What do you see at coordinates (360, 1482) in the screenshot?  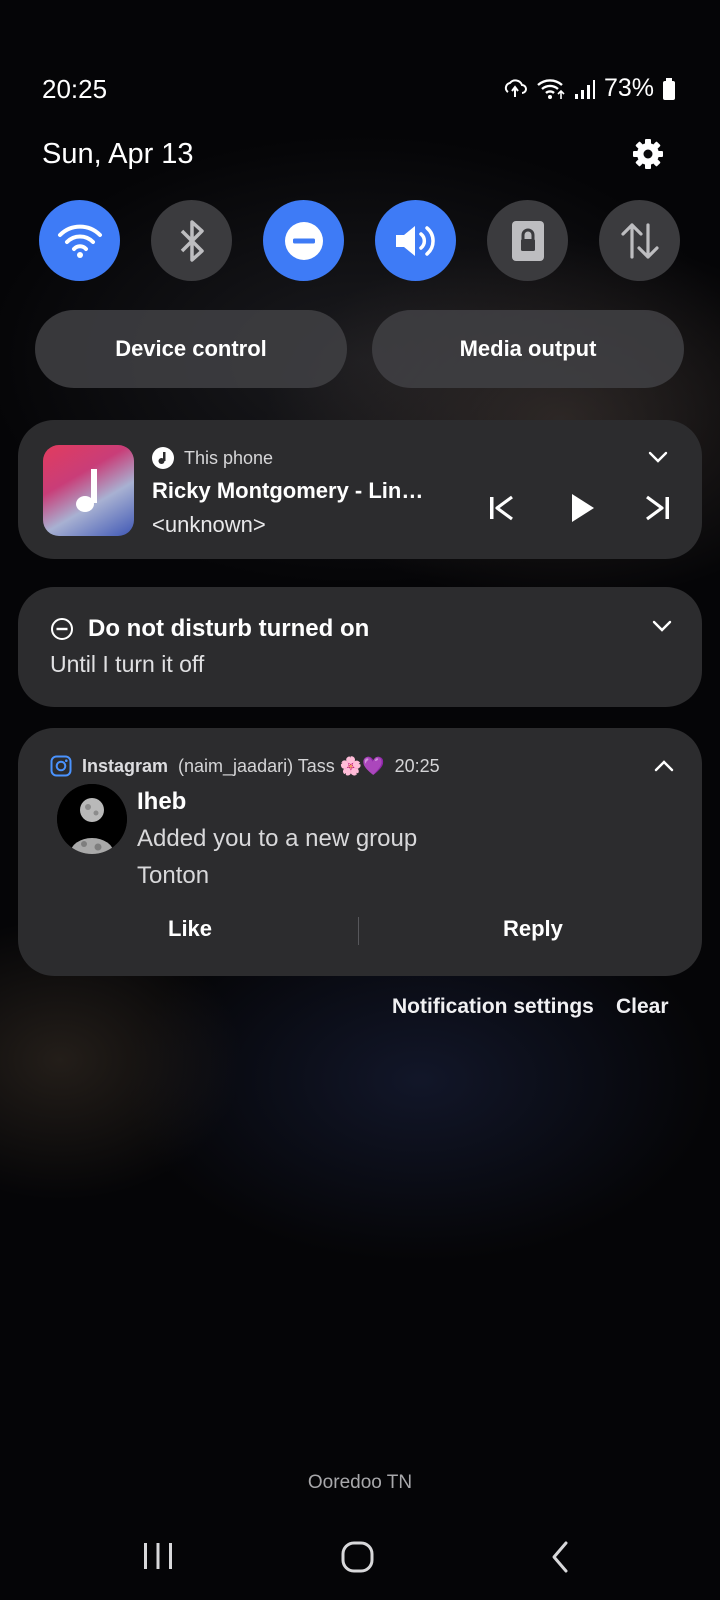 I see `carrier-label: Ooredoo TN` at bounding box center [360, 1482].